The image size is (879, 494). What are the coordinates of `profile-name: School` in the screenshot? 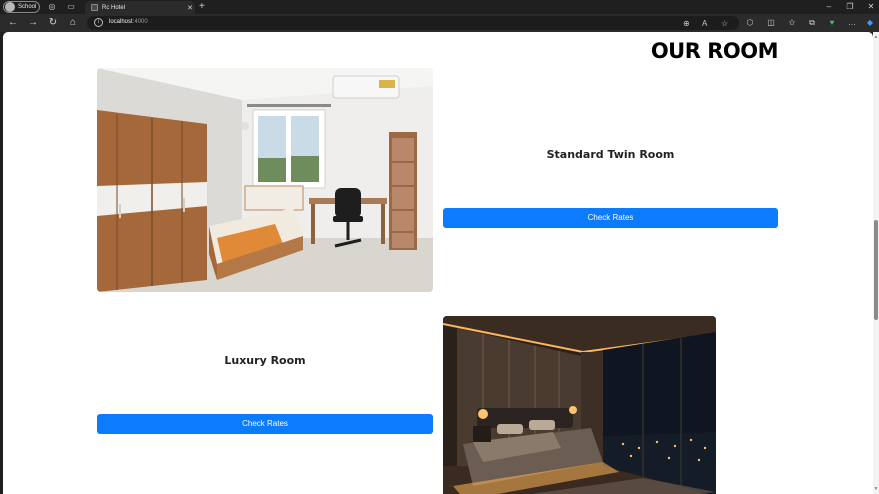 It's located at (27, 7).